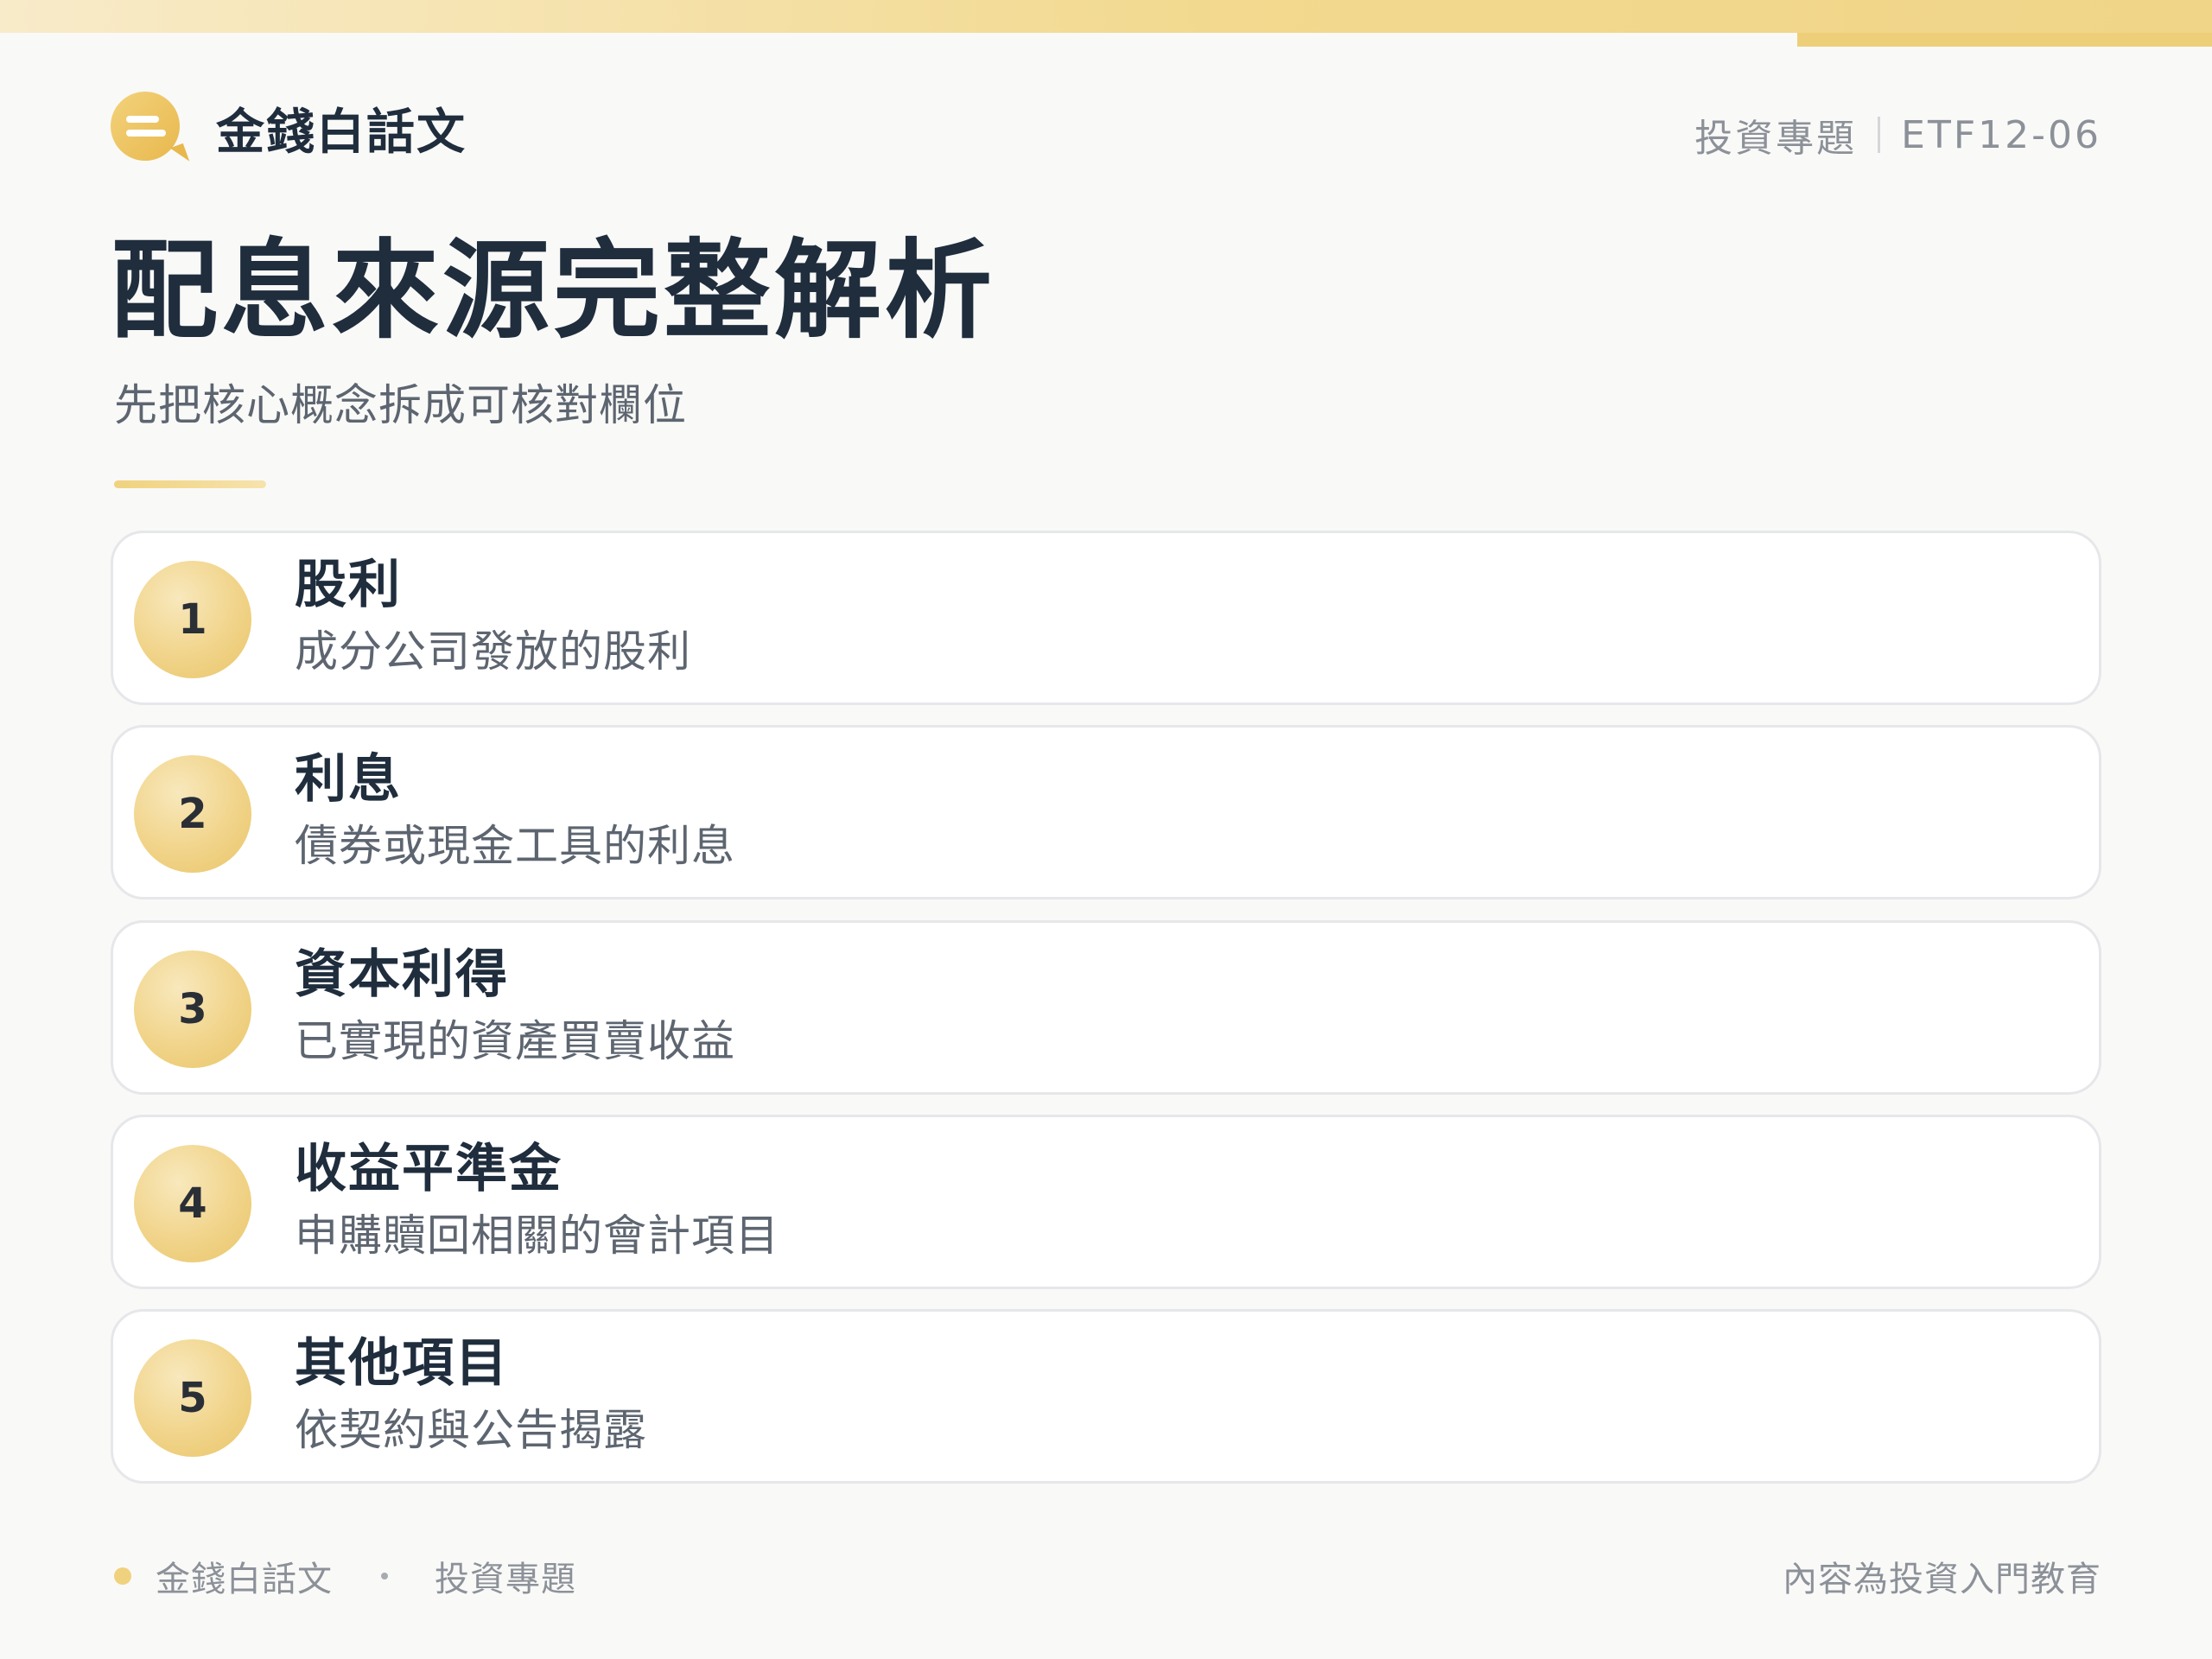 The height and width of the screenshot is (1659, 2212). I want to click on footer-brand: 金錢白話文, so click(244, 1579).